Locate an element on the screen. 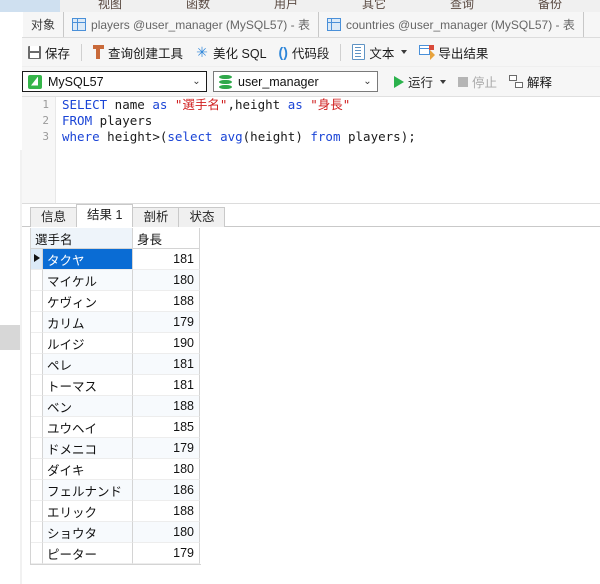 The height and width of the screenshot is (584, 600). menu-item-list: 视图函数用户其它查询备份自动运行设置 is located at coordinates (333, 6).